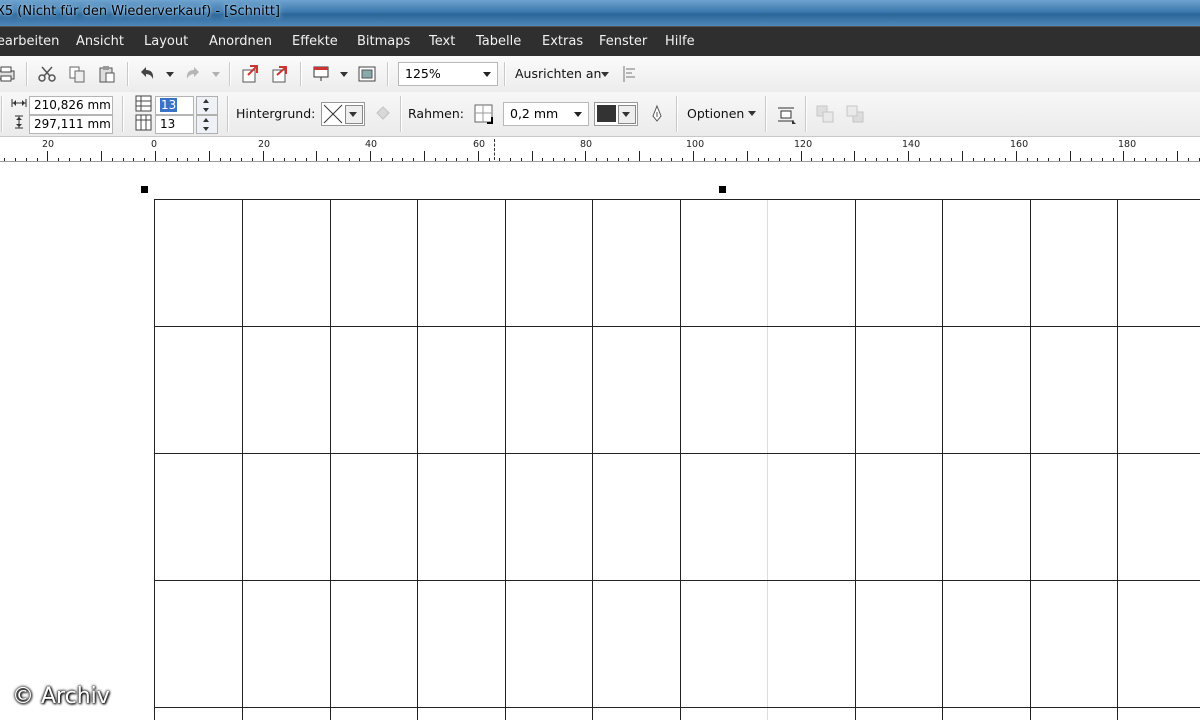  What do you see at coordinates (367, 74) in the screenshot?
I see `welcome-screen-icon` at bounding box center [367, 74].